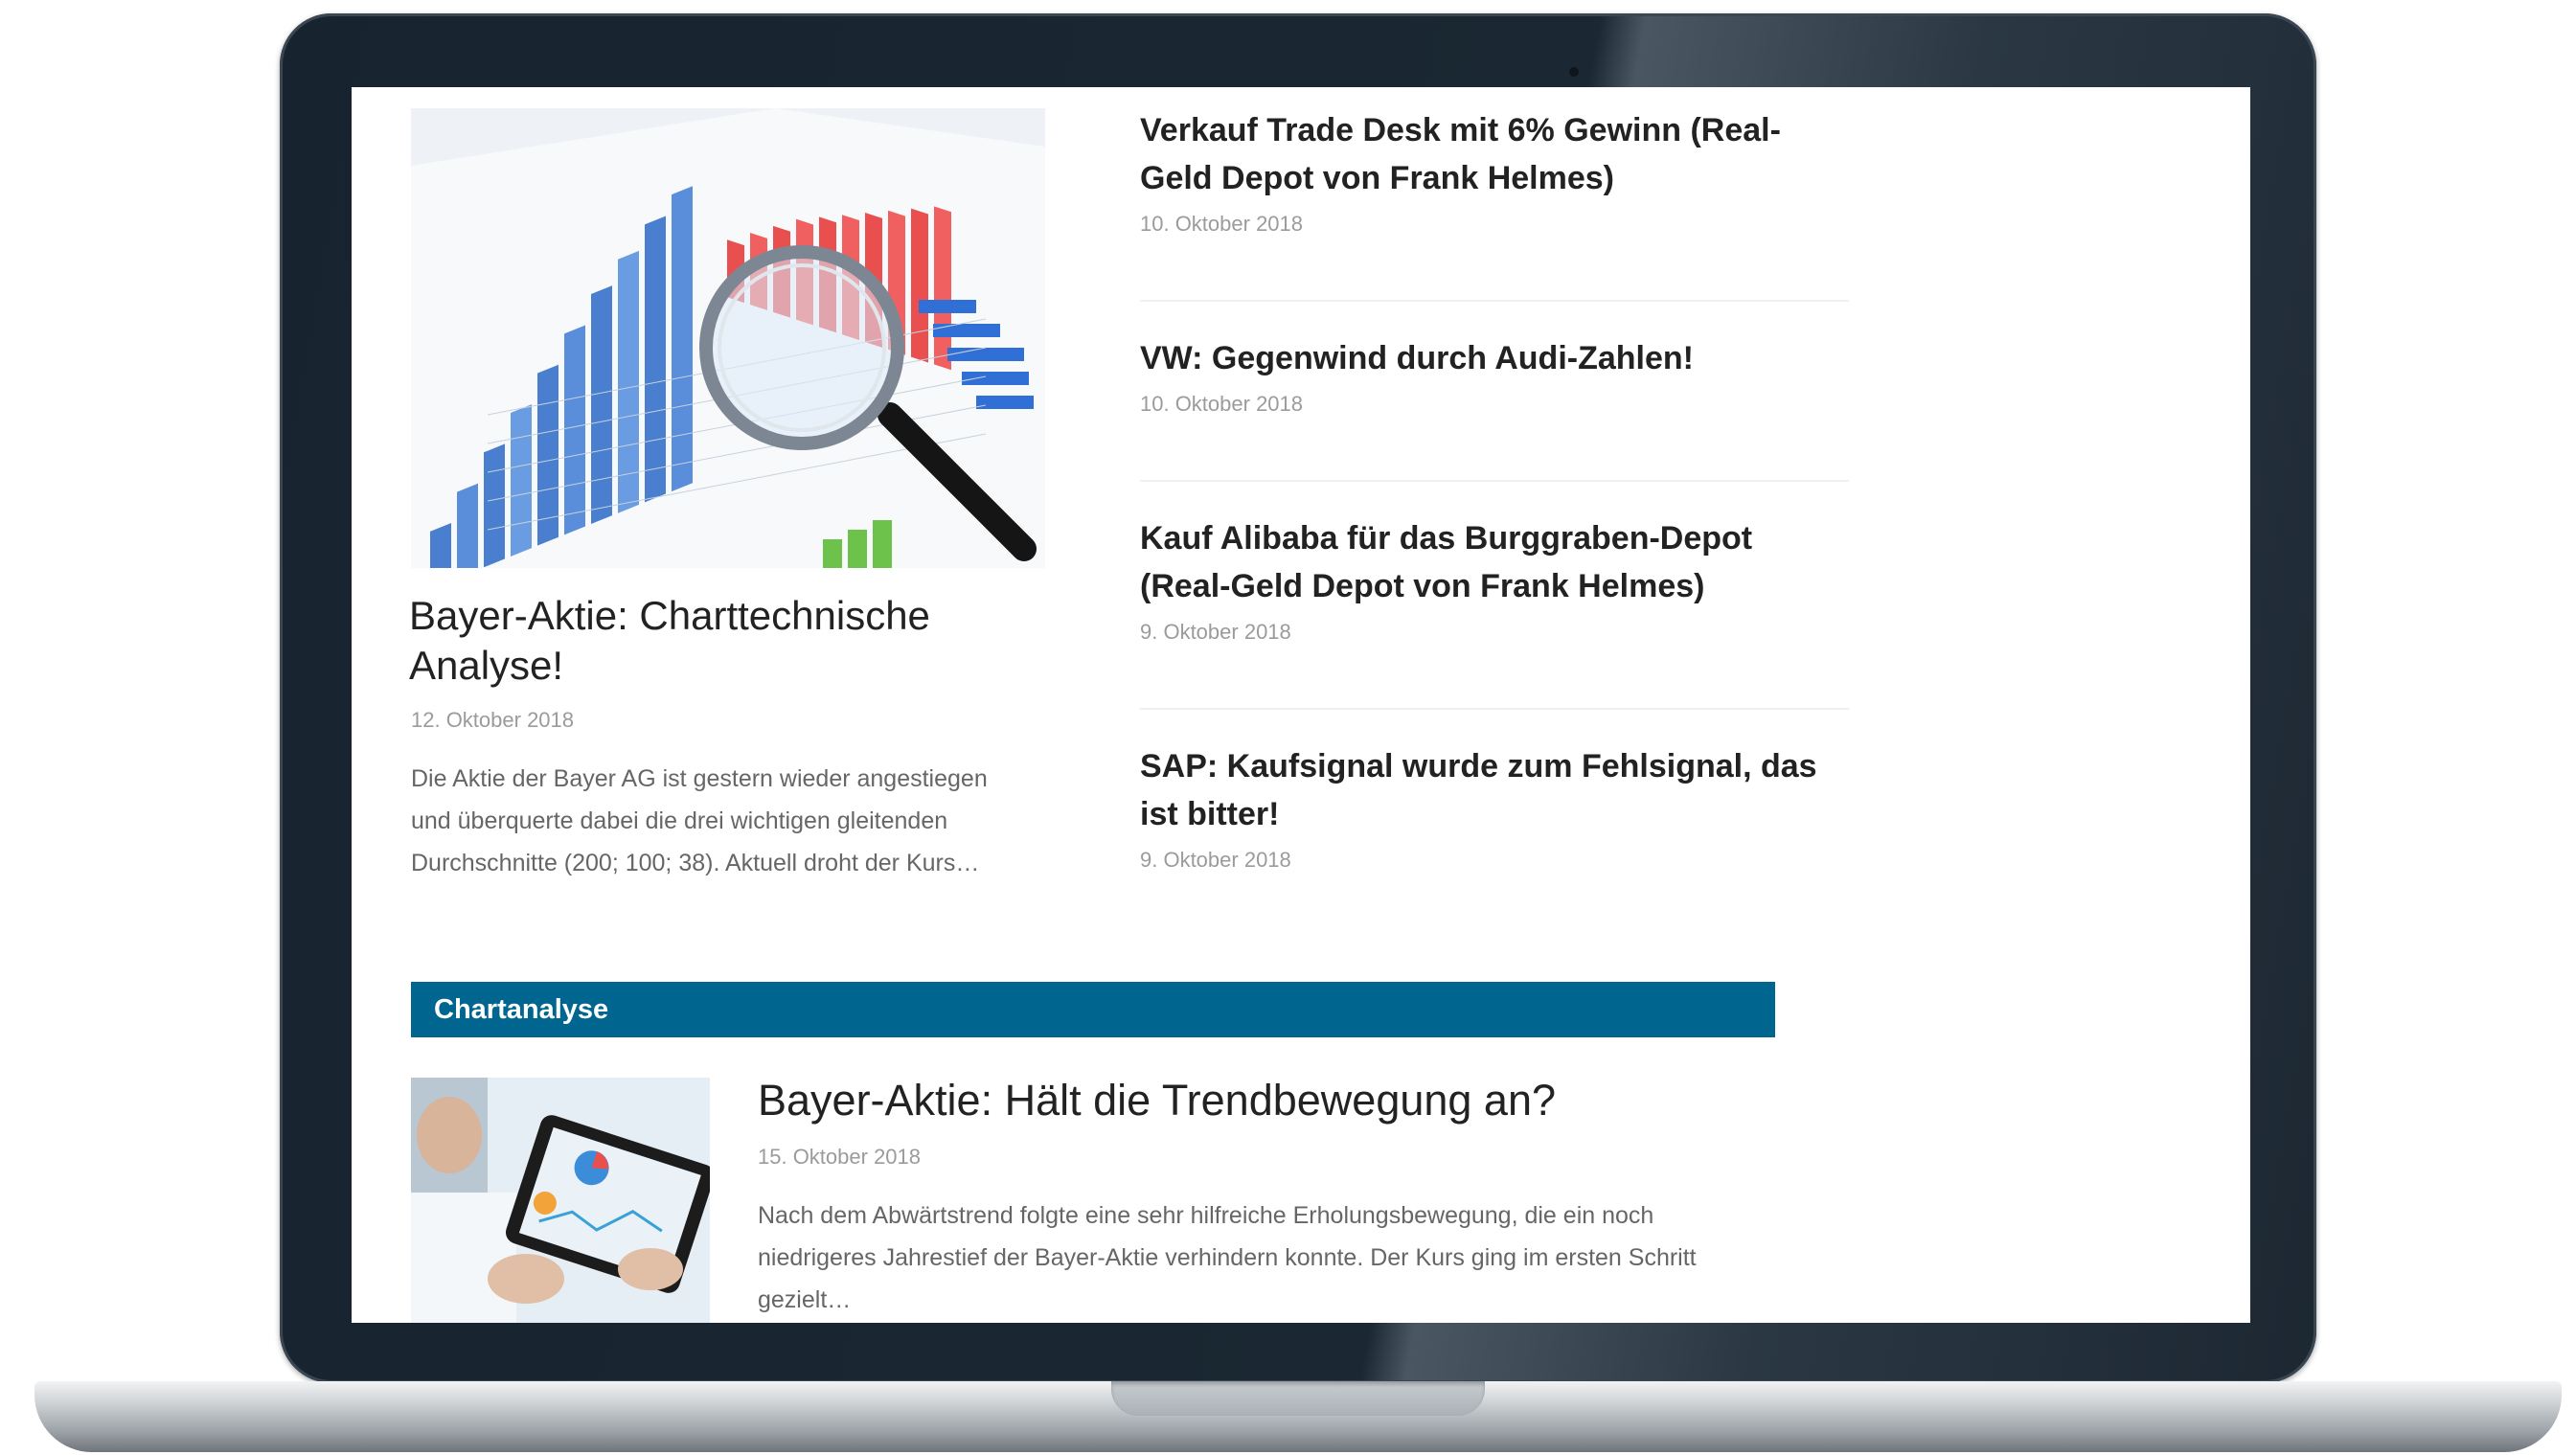 The width and height of the screenshot is (2576, 1455). What do you see at coordinates (521, 1009) in the screenshot?
I see `category-label: Chartanalyse` at bounding box center [521, 1009].